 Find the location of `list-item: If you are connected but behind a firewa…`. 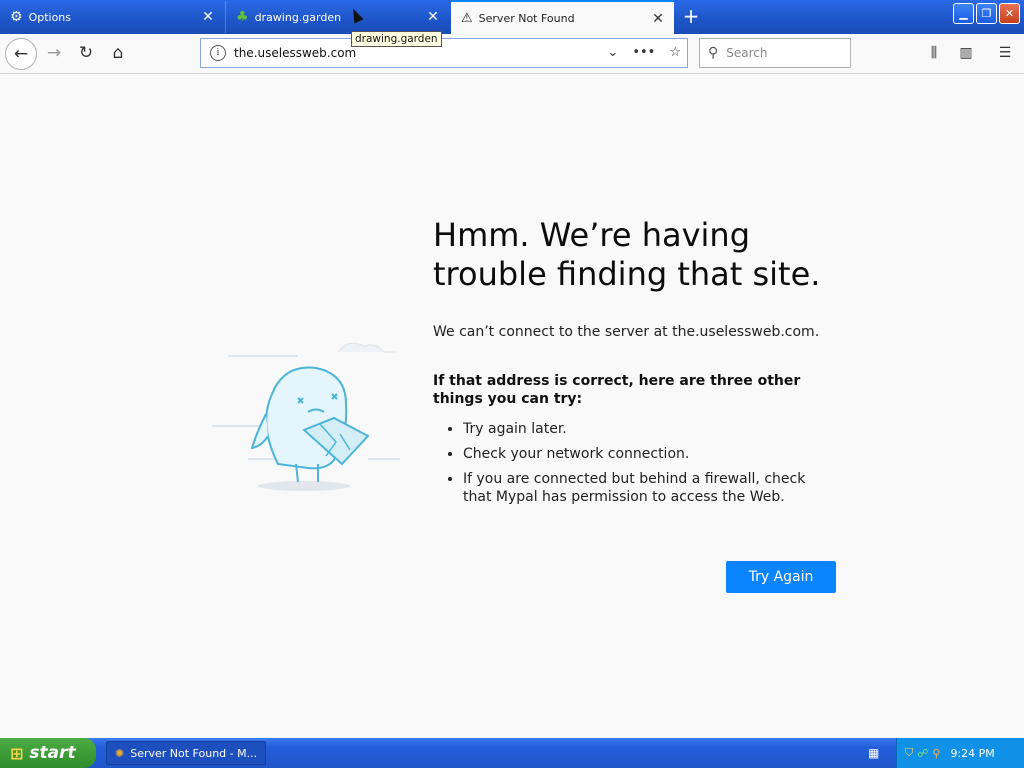

list-item: If you are connected but behind a firewa… is located at coordinates (648, 488).